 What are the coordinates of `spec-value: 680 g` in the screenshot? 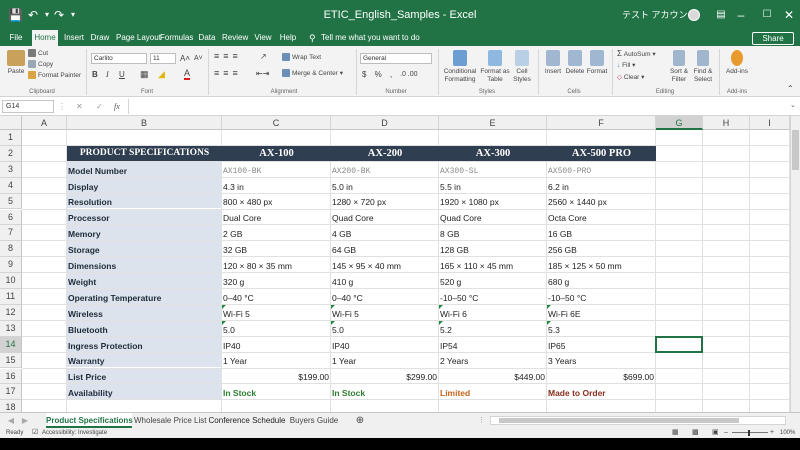 It's located at (601, 280).